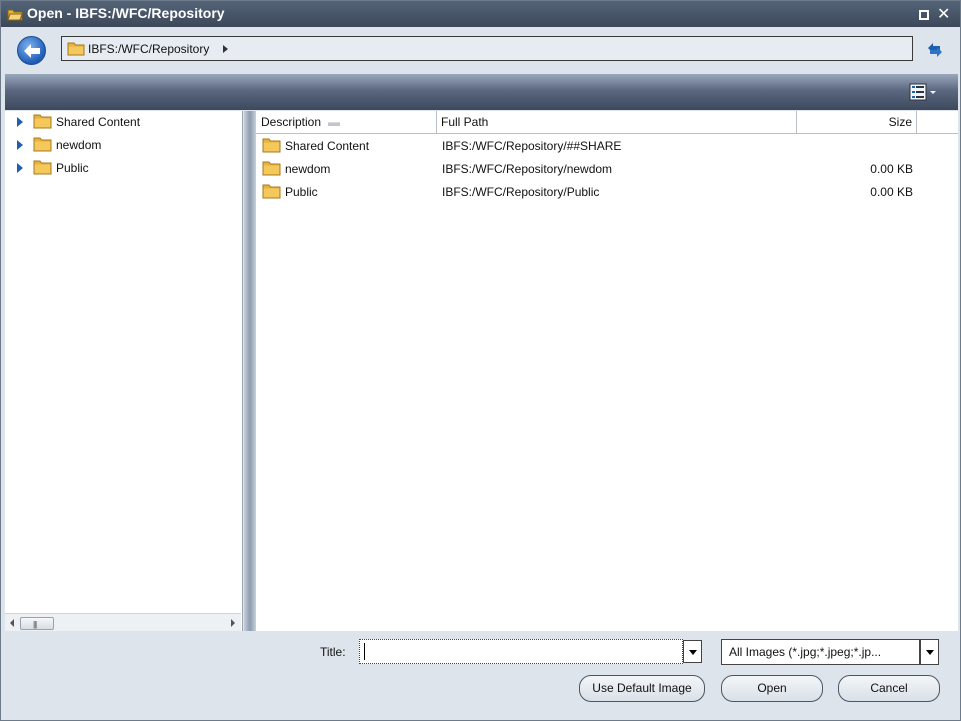  What do you see at coordinates (123, 622) in the screenshot?
I see `horizontal-scrollbar: |||` at bounding box center [123, 622].